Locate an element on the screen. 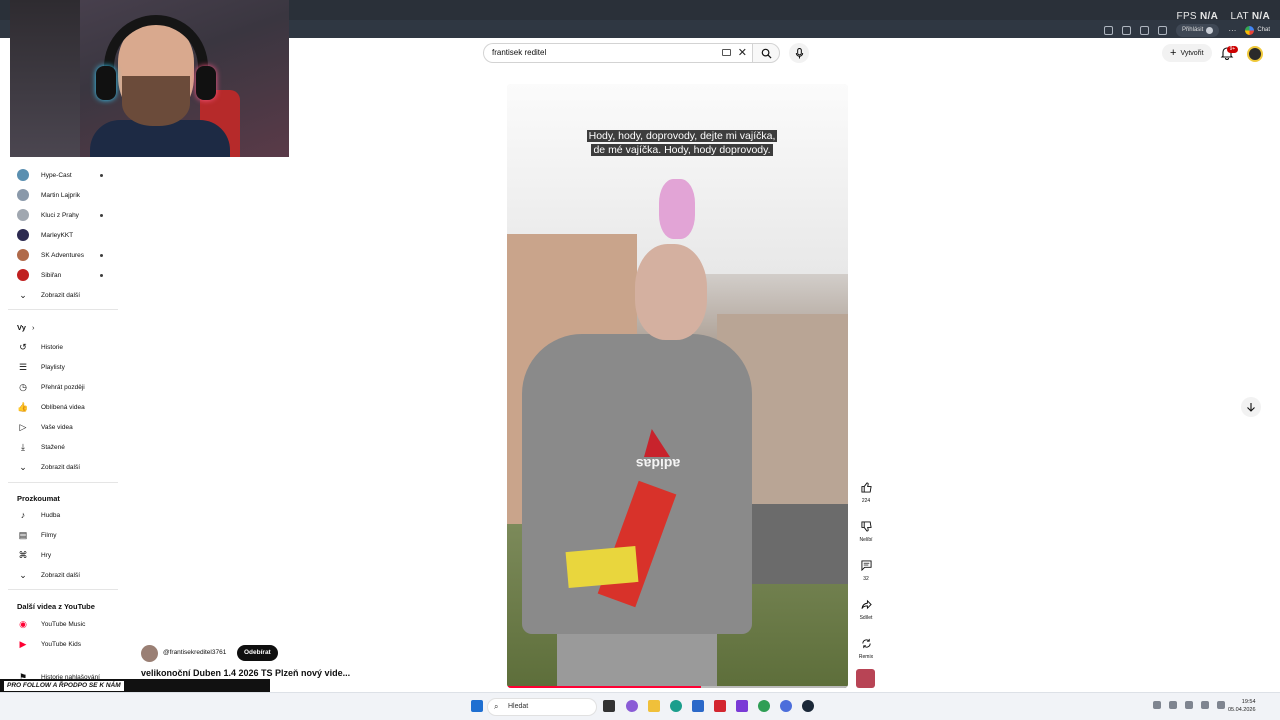 This screenshot has height=720, width=1280. battery-icon is located at coordinates (1221, 705).